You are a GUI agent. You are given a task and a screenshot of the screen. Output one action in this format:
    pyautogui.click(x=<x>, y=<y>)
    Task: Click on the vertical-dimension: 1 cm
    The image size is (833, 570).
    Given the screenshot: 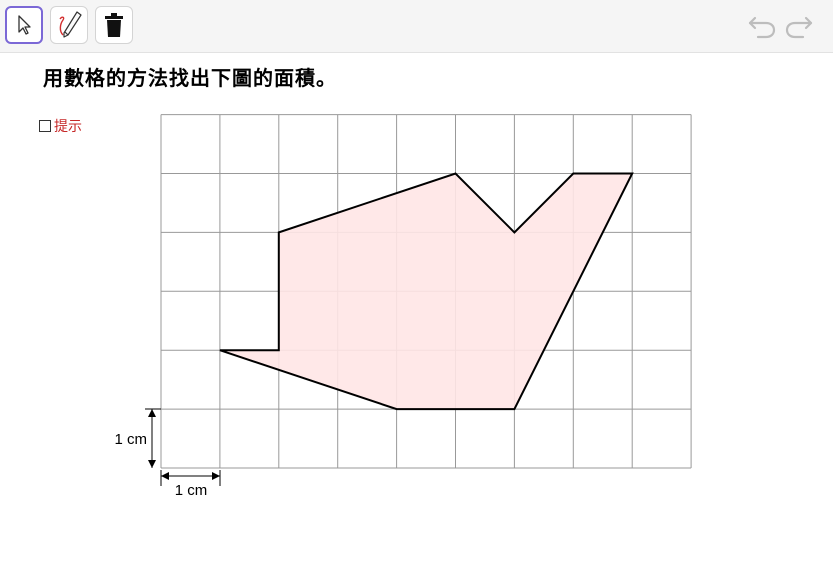 What is the action you would take?
    pyautogui.click(x=137, y=438)
    